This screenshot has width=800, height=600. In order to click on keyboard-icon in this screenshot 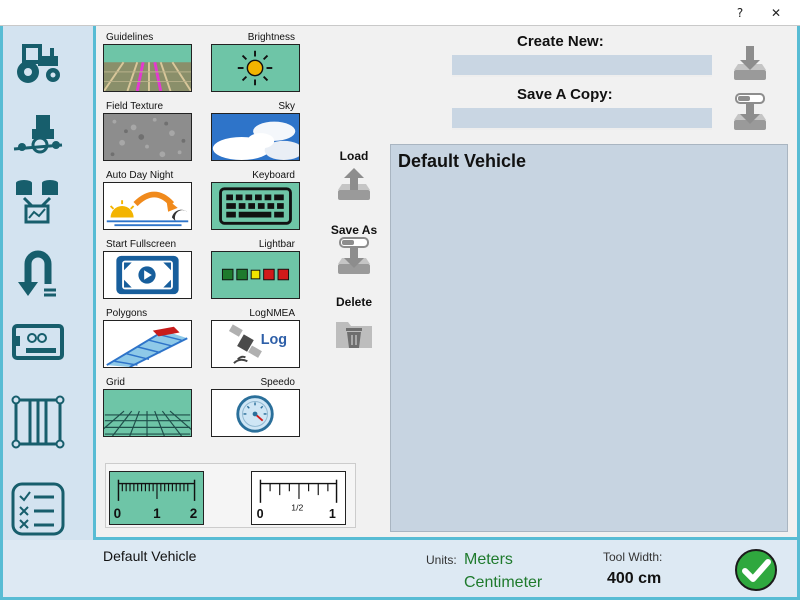, I will do `click(255, 206)`.